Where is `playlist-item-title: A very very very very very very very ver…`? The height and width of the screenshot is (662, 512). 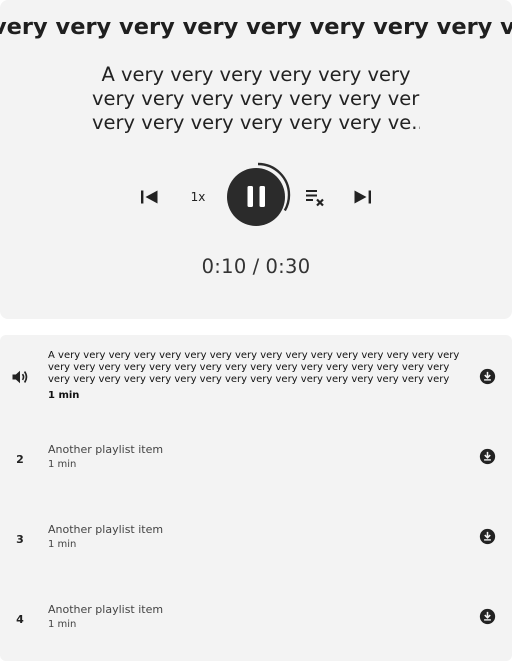
playlist-item-title: A very very very very very very very ver… is located at coordinates (254, 367).